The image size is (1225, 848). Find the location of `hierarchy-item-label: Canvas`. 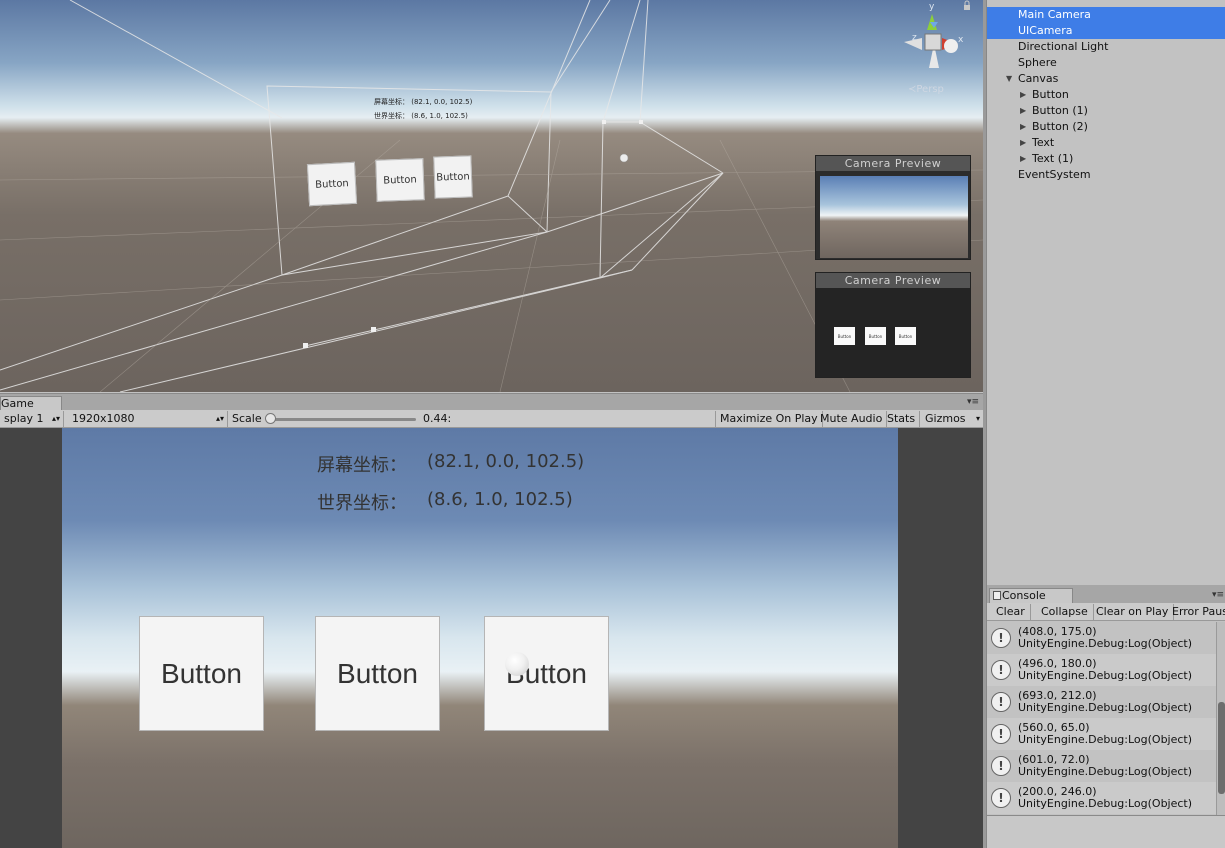

hierarchy-item-label: Canvas is located at coordinates (1038, 78).